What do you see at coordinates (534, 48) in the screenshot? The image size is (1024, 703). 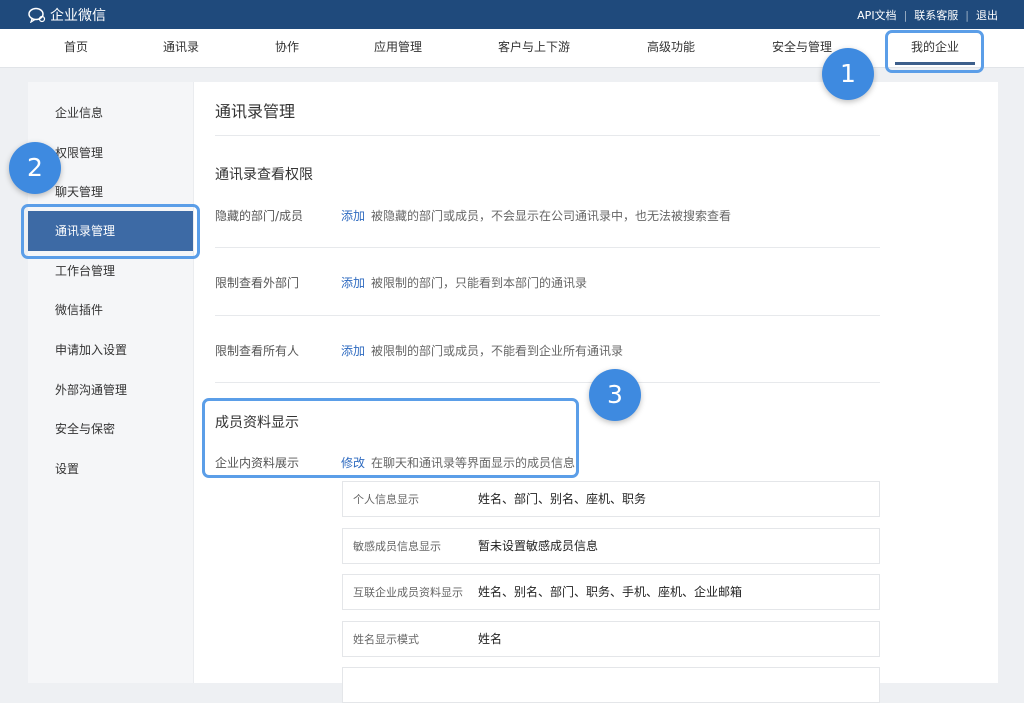 I see `nav-customers: 客户与上下游` at bounding box center [534, 48].